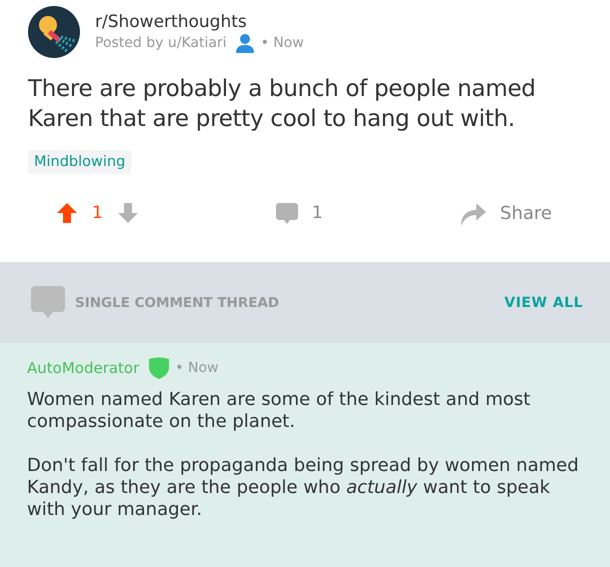  I want to click on post-flair: Mindblowing, so click(80, 162).